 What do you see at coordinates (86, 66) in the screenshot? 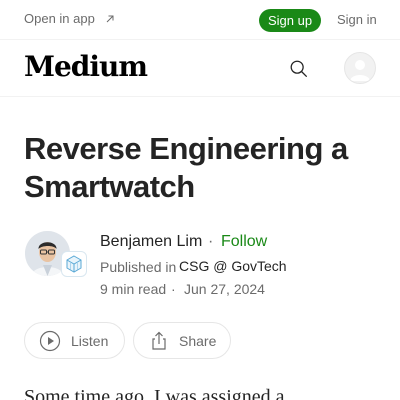
I see `medium-logo: Medium` at bounding box center [86, 66].